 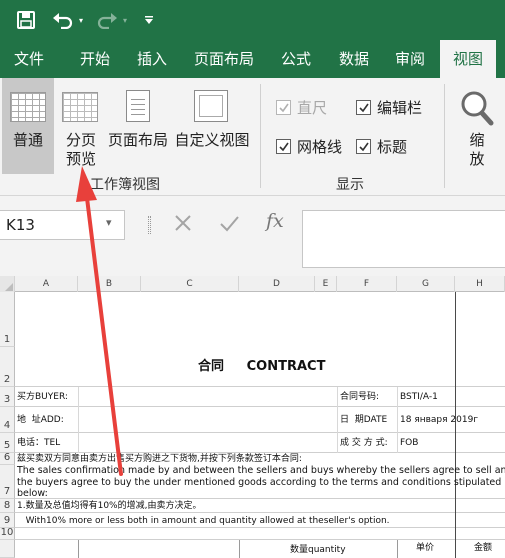 What do you see at coordinates (81, 126) in the screenshot?
I see `page-break-preview-button: 分页 预览` at bounding box center [81, 126].